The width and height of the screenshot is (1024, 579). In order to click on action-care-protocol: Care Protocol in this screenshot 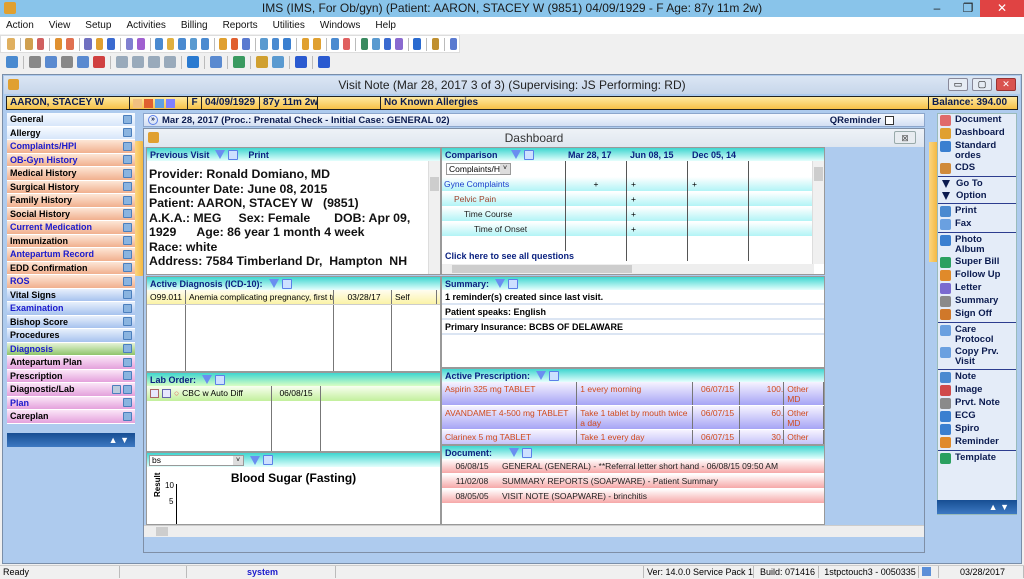, I will do `click(977, 335)`.